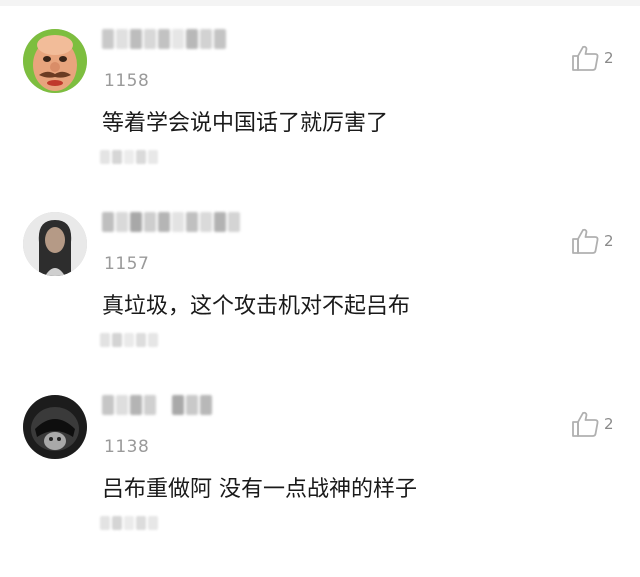  What do you see at coordinates (127, 81) in the screenshot?
I see `comment-number: 1158` at bounding box center [127, 81].